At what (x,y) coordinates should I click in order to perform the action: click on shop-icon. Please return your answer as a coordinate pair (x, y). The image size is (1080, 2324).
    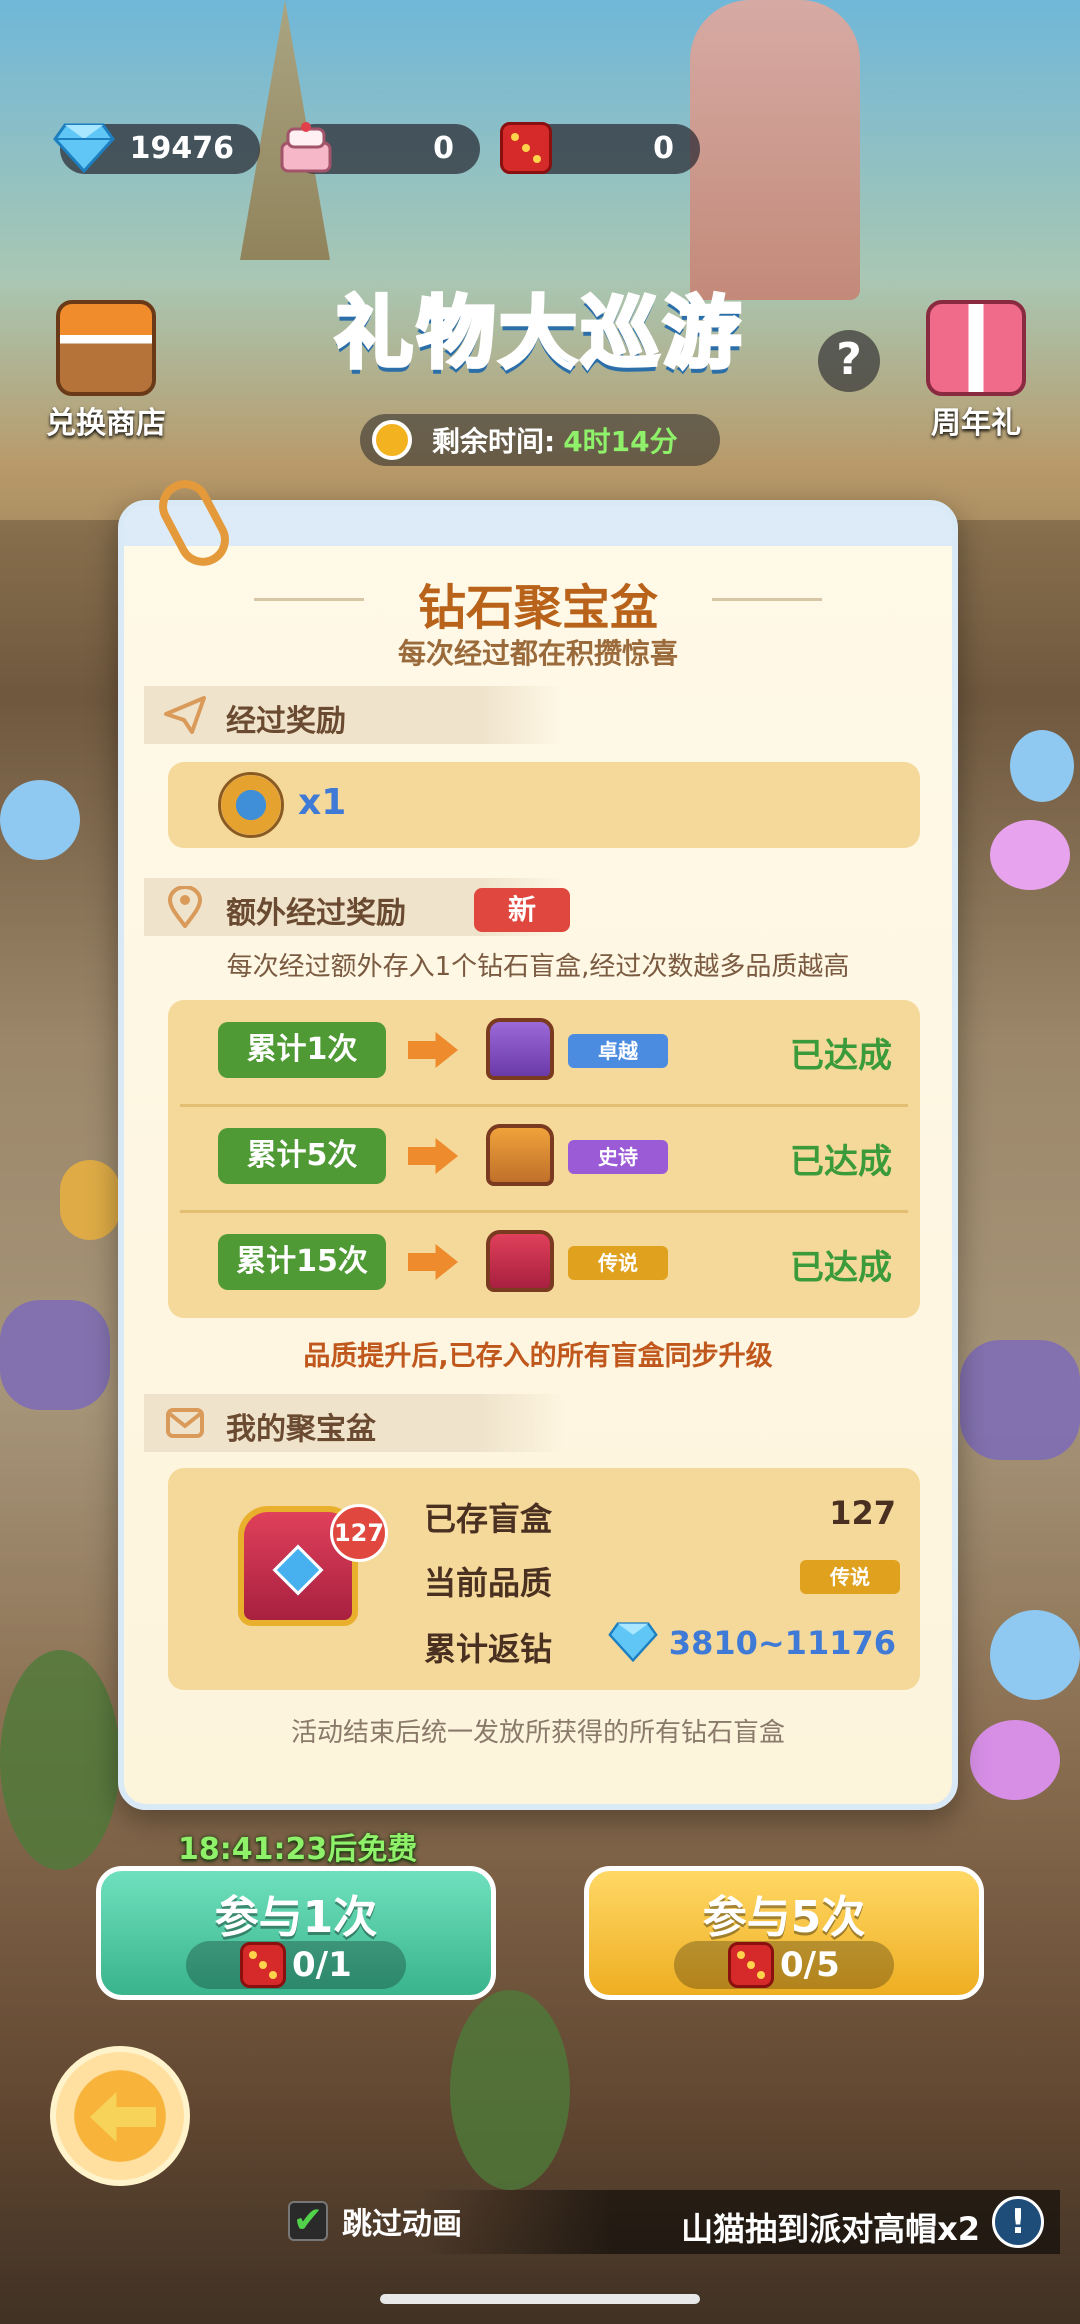
    Looking at the image, I should click on (106, 348).